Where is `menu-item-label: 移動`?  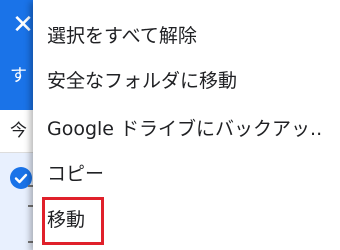
menu-item-label: 移動 is located at coordinates (66, 220).